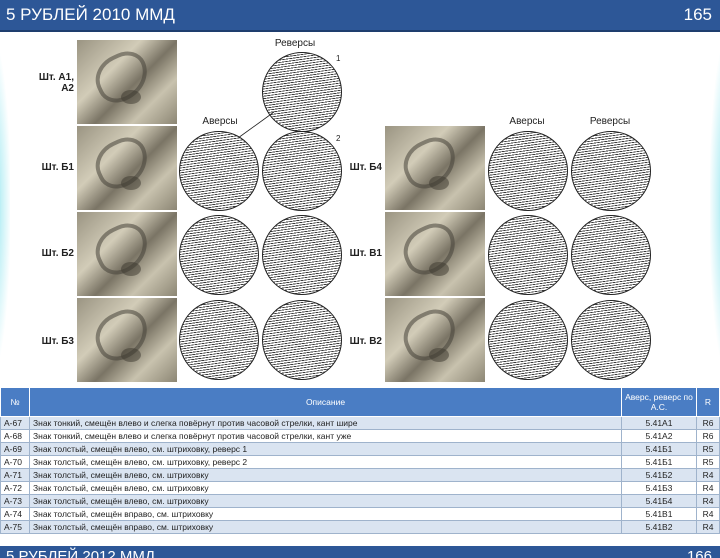 The image size is (720, 558). What do you see at coordinates (15, 402) in the screenshot?
I see `header-num: №` at bounding box center [15, 402].